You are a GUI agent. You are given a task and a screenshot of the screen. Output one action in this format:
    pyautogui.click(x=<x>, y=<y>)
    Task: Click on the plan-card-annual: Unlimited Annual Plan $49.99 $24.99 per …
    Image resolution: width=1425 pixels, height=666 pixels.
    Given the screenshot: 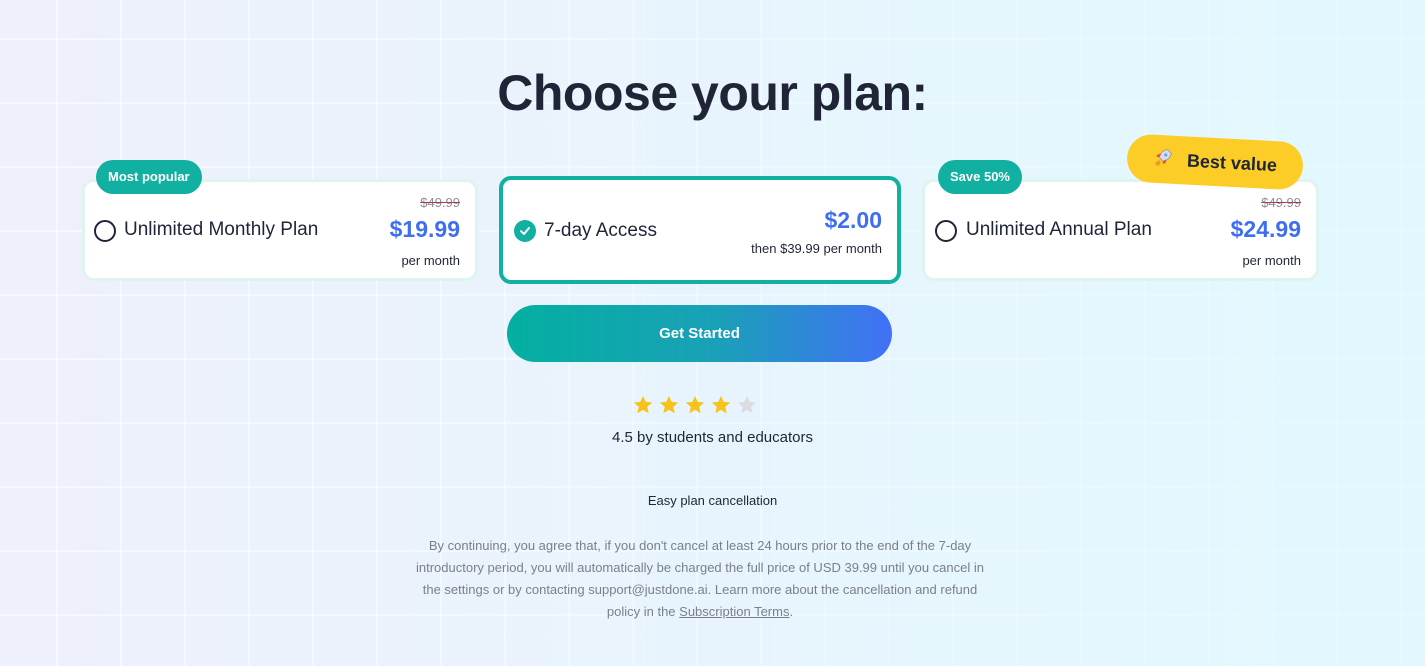 What is the action you would take?
    pyautogui.click(x=1120, y=230)
    